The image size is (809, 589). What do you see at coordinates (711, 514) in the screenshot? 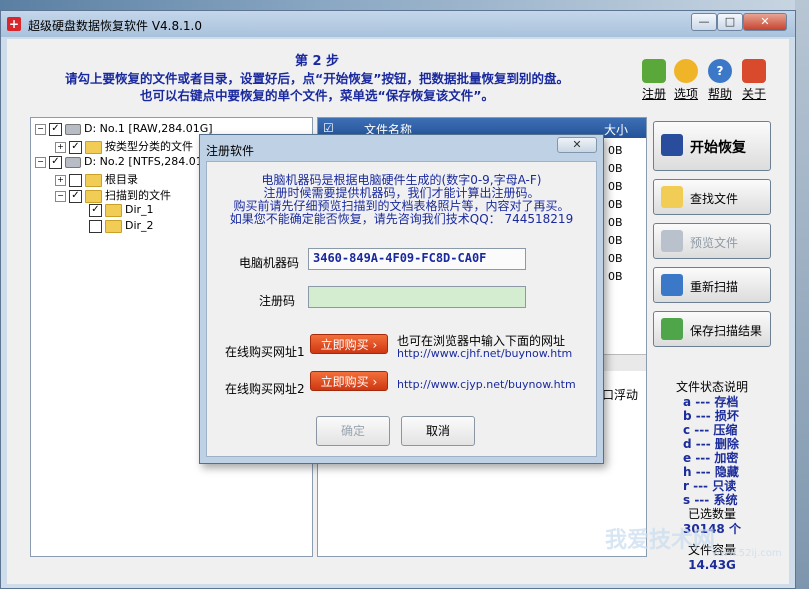
I see `selected-count-label: 已选数量` at bounding box center [711, 514].